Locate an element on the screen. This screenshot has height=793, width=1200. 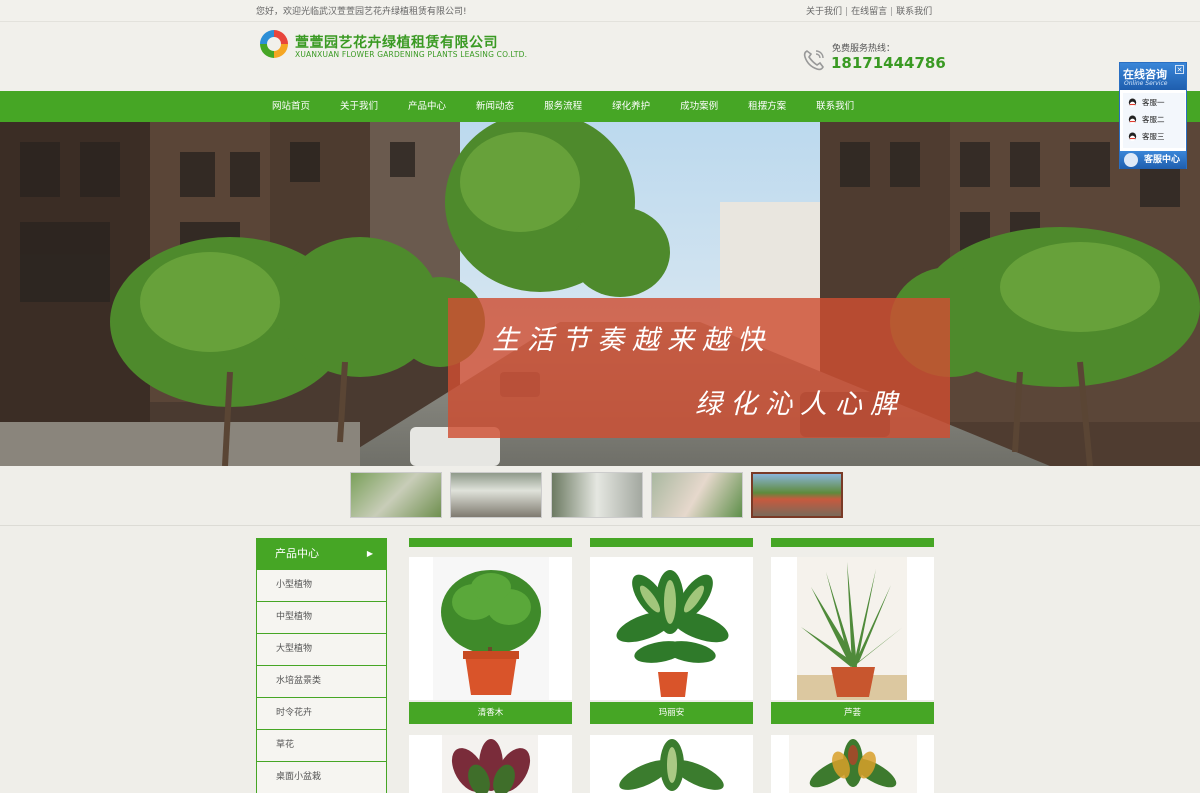
site-header is located at coordinates (600, 56).